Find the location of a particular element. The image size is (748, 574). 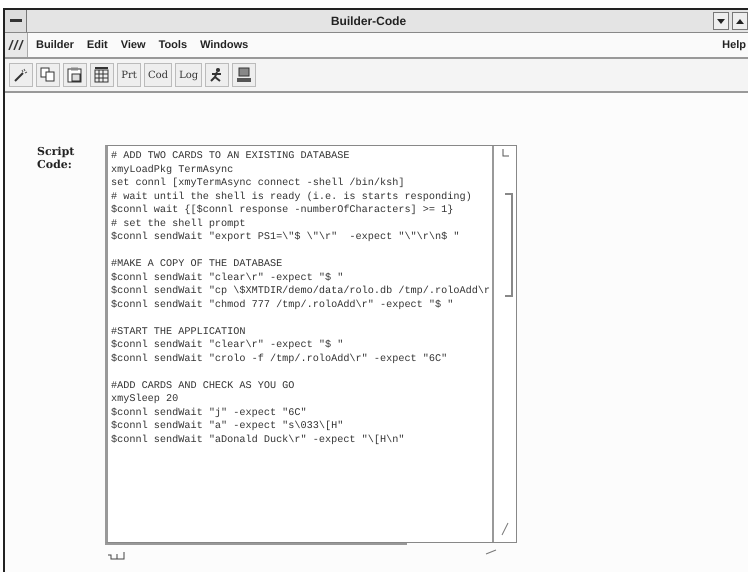

menu-item: Builder is located at coordinates (55, 45).